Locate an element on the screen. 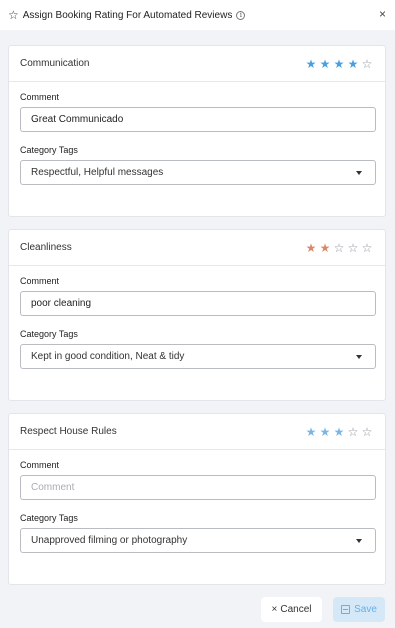  section-title: Cleanliness is located at coordinates (46, 247).